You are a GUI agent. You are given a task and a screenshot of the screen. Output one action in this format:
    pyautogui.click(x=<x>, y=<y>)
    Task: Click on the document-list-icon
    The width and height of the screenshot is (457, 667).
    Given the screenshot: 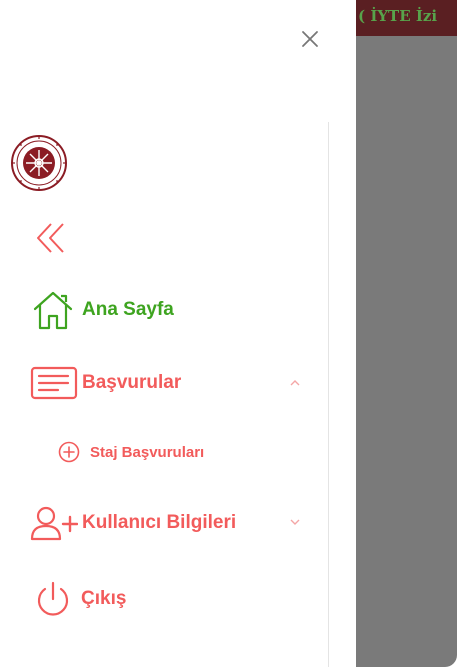 What is the action you would take?
    pyautogui.click(x=54, y=383)
    